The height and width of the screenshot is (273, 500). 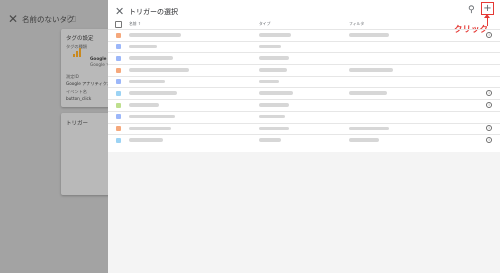 What do you see at coordinates (77, 124) in the screenshot?
I see `trigger-heading: トリガー` at bounding box center [77, 124].